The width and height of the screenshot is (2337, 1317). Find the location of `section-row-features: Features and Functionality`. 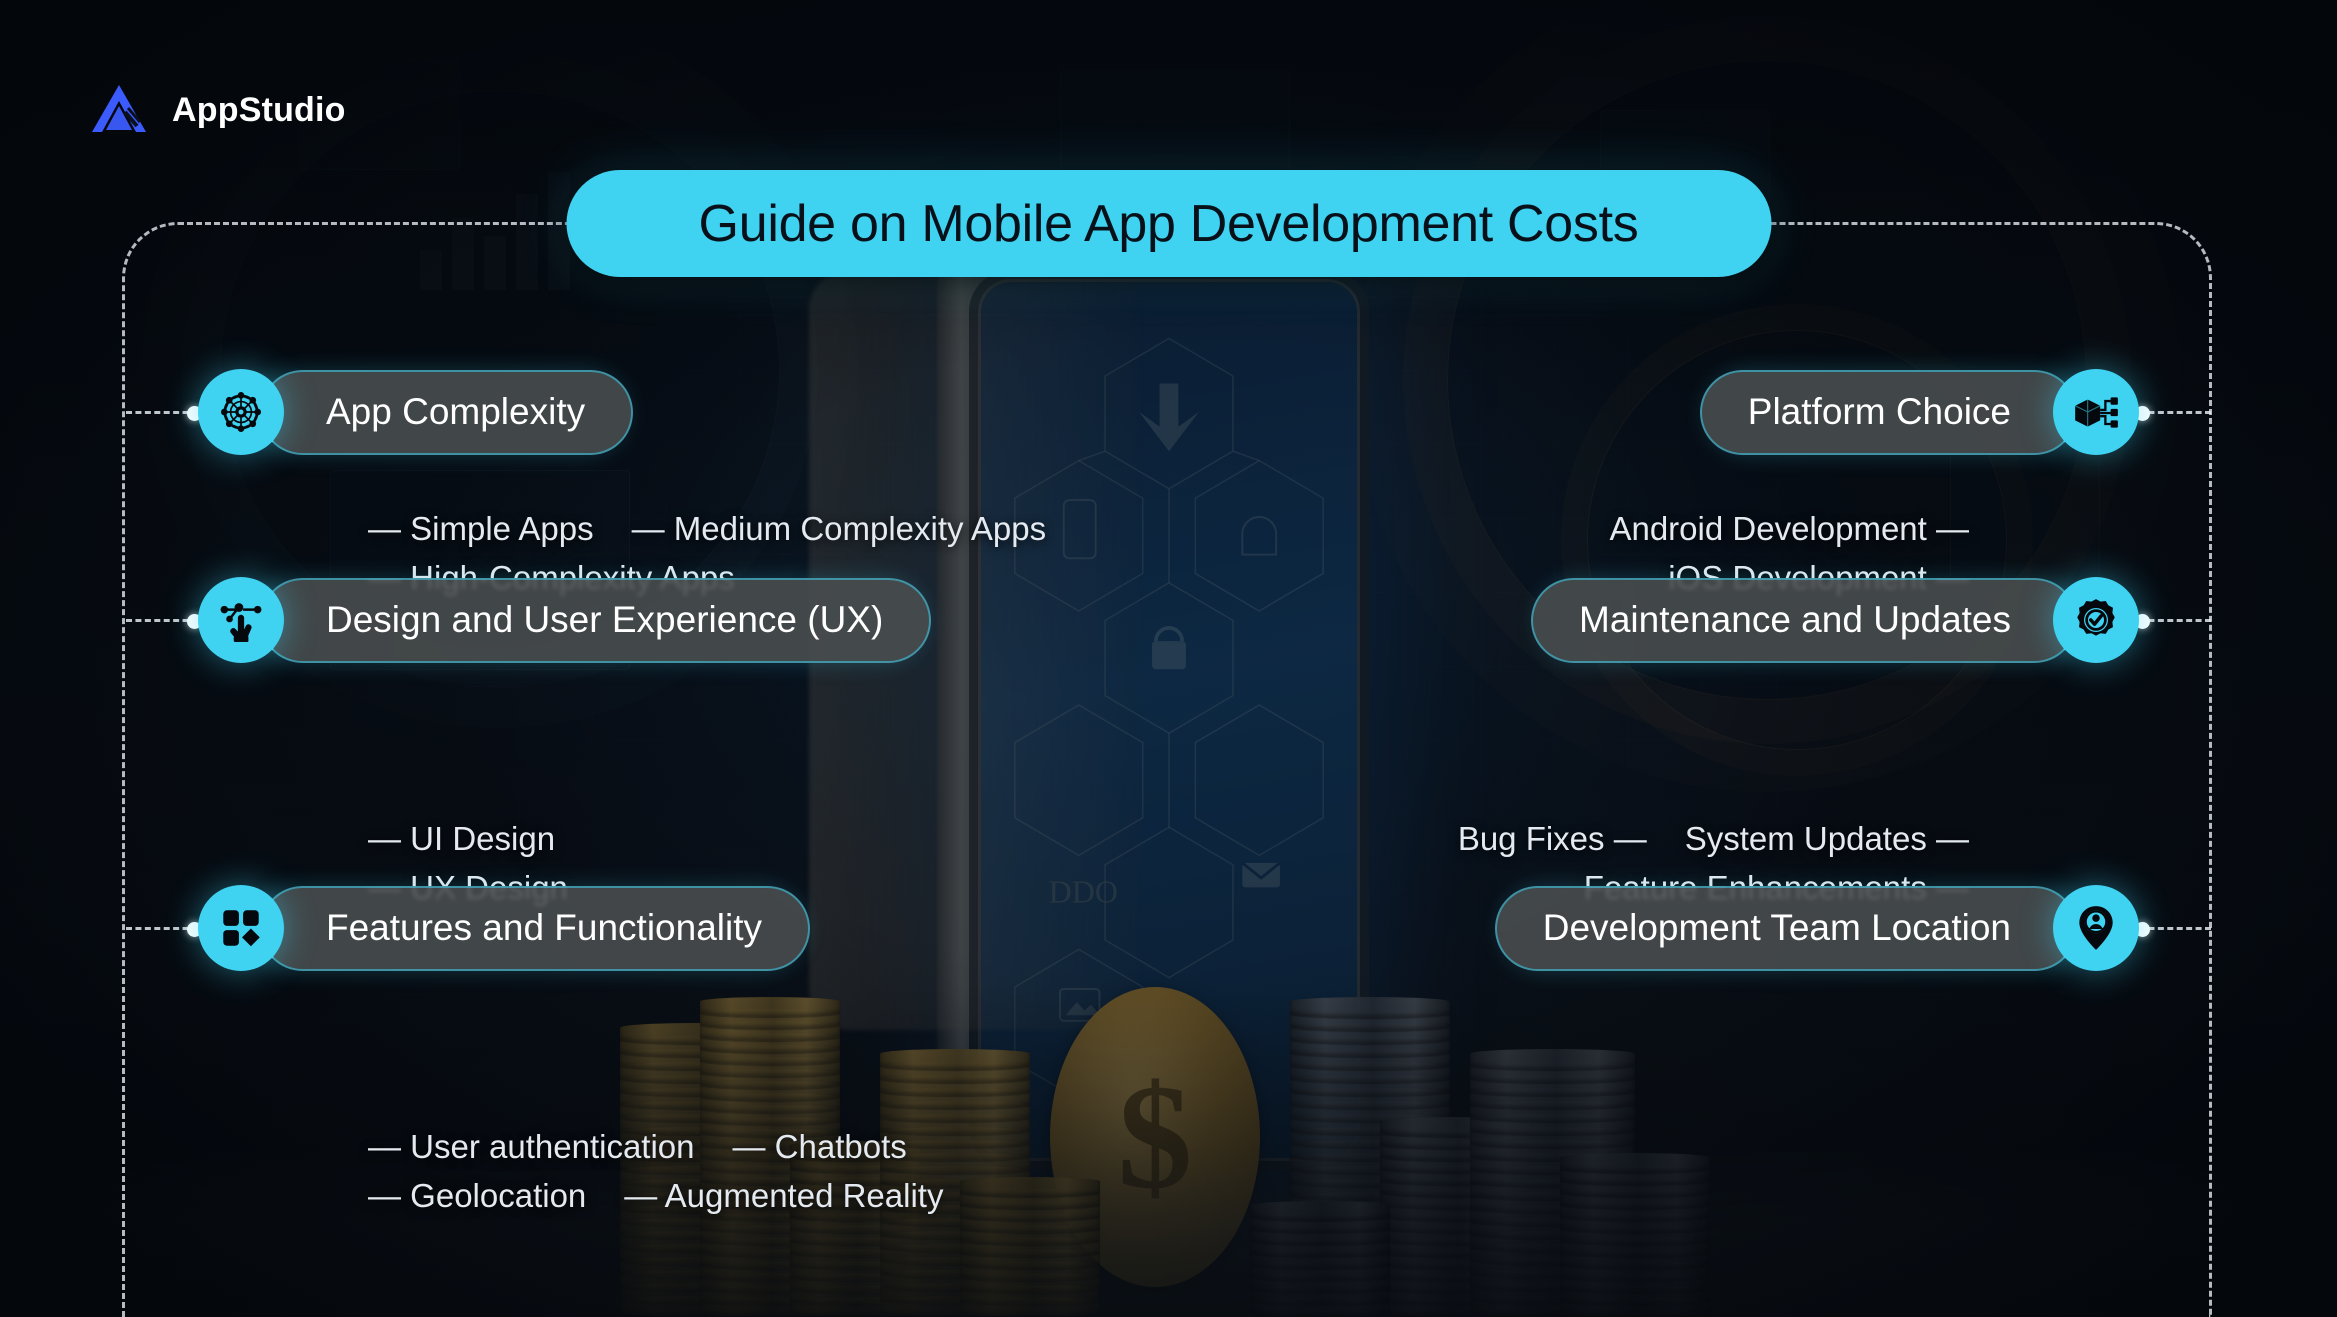

section-row-features: Features and Functionality is located at coordinates (468, 928).